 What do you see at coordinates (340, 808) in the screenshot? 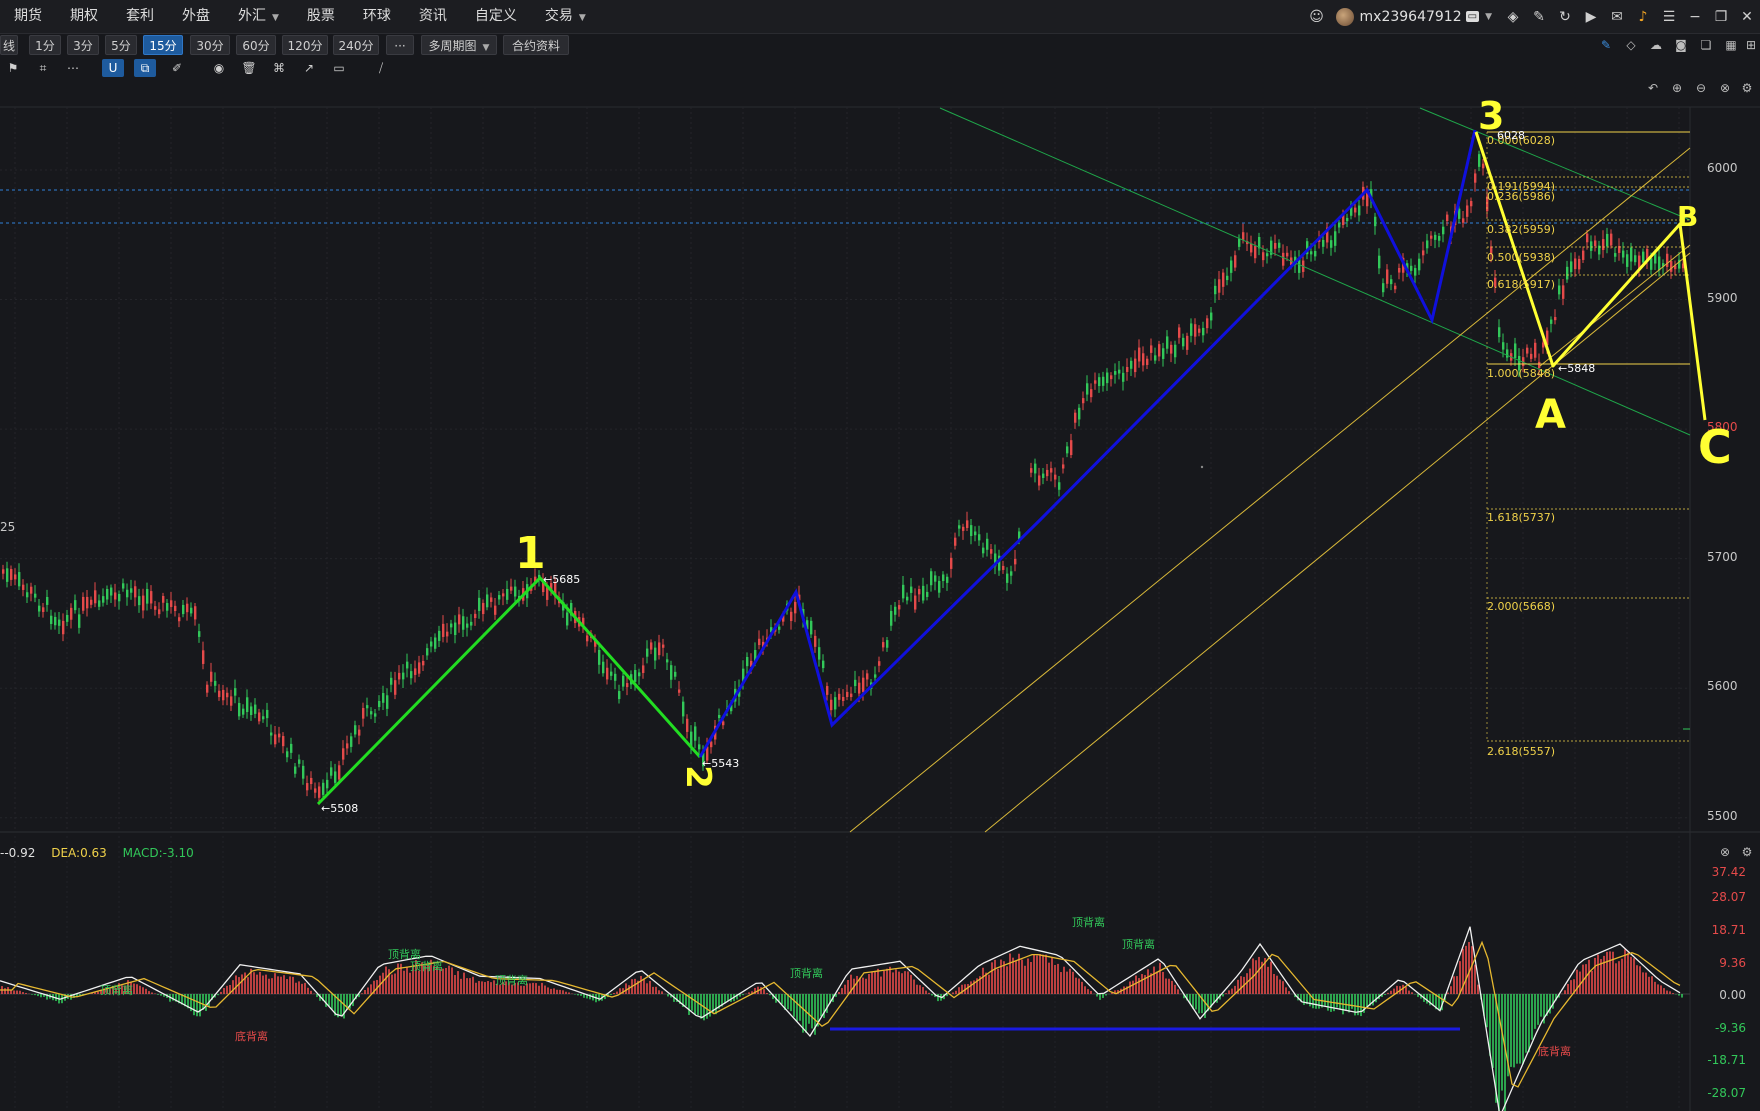
I see `low-point-label: ←5508` at bounding box center [340, 808].